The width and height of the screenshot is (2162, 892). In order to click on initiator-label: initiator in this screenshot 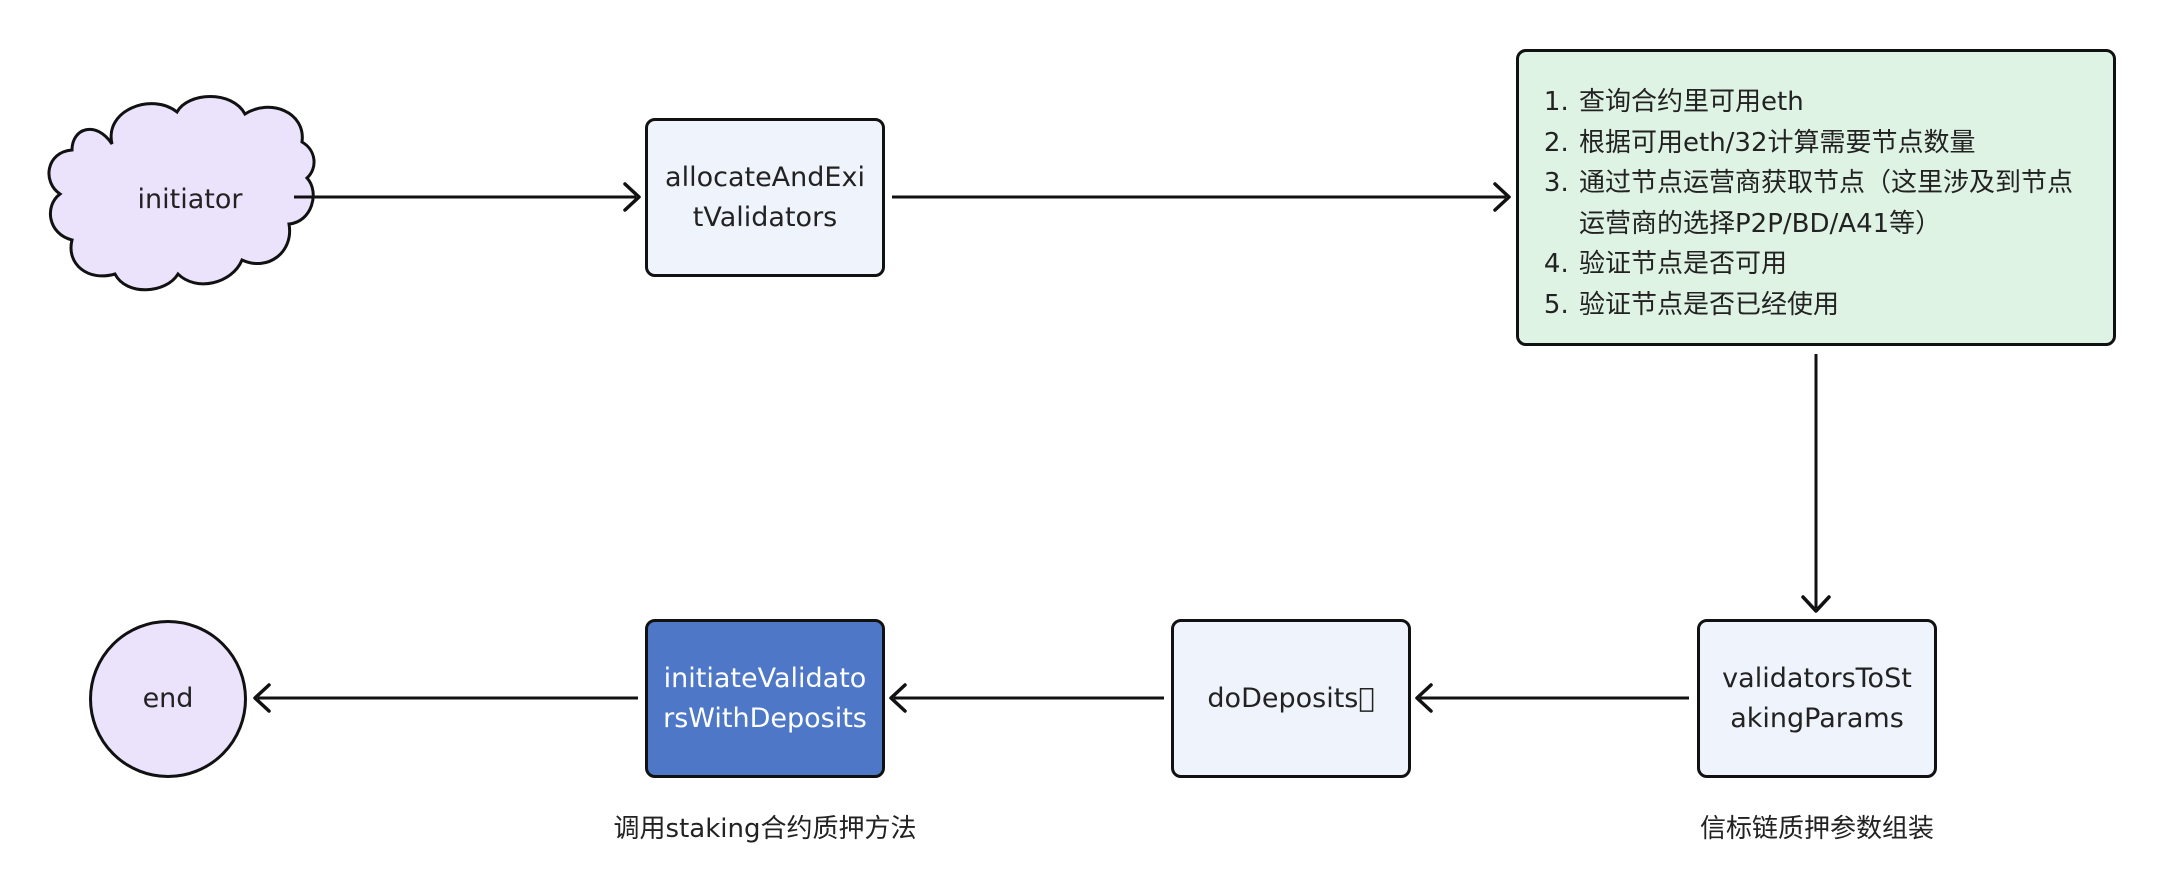, I will do `click(190, 199)`.